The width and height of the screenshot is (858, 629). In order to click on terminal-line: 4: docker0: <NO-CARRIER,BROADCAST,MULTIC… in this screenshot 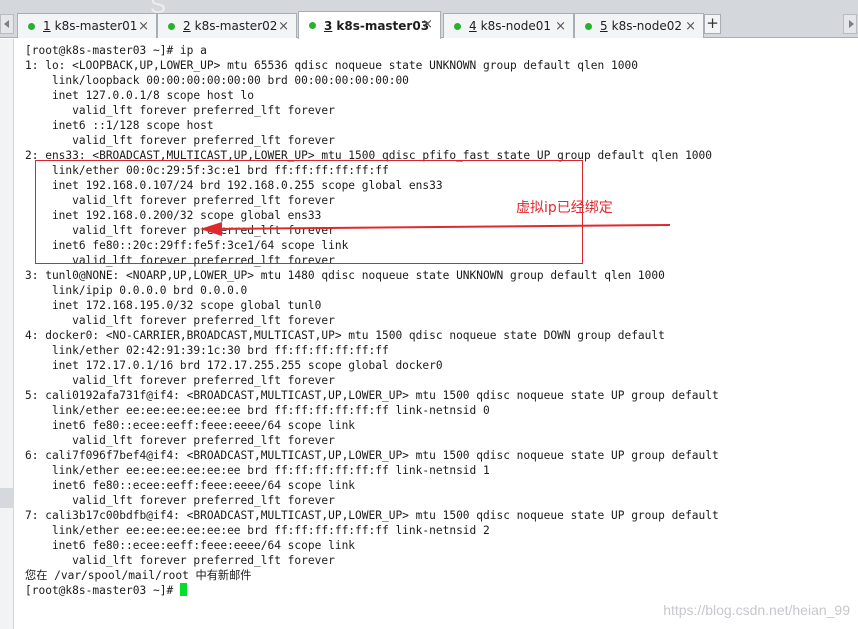, I will do `click(345, 335)`.